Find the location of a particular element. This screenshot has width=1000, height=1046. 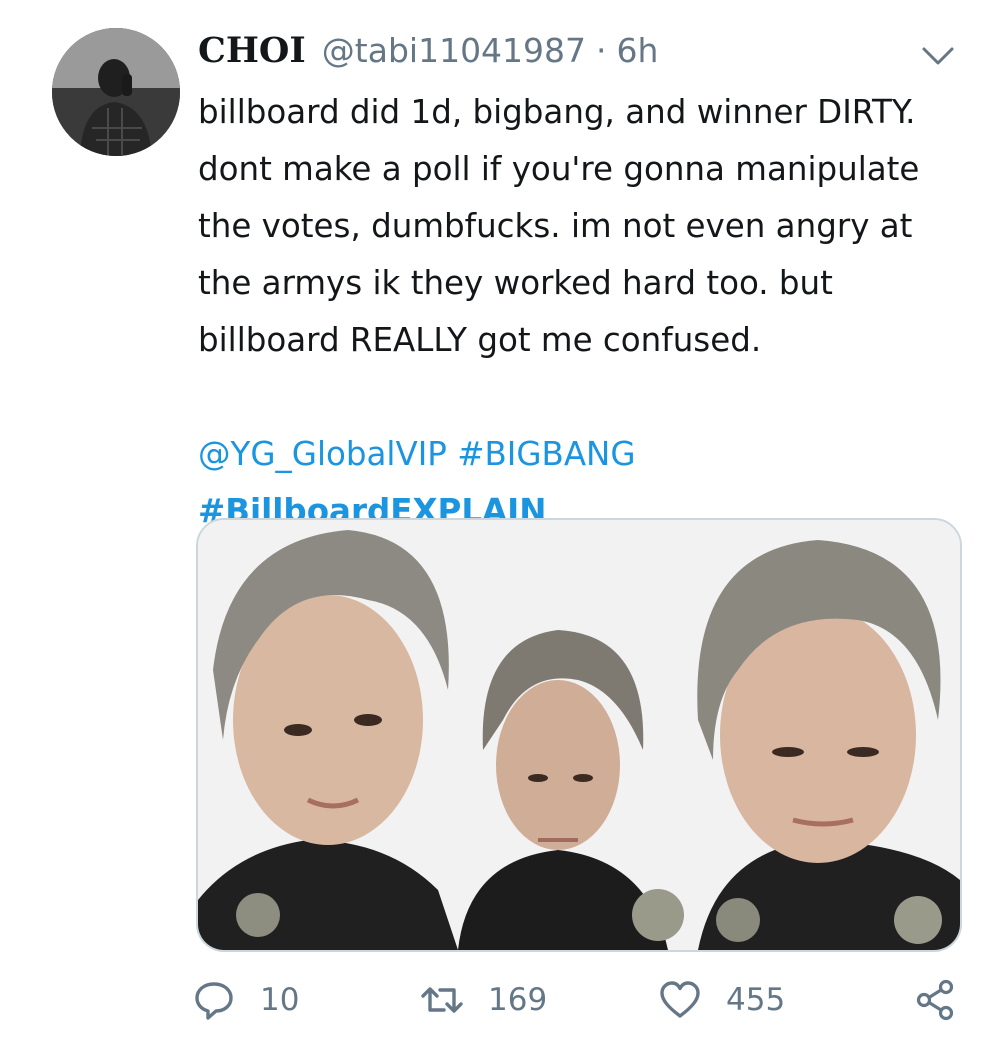

tweet-header: CHOI @tabi11041987 · 6h is located at coordinates (428, 54).